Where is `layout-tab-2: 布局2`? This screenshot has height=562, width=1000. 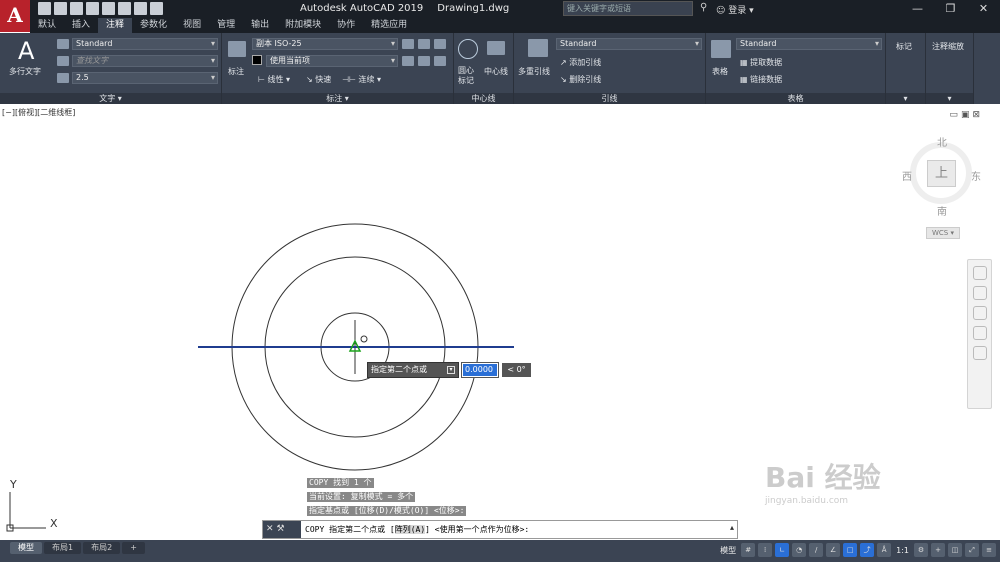
layout-tab-2: 布局2 is located at coordinates (102, 548).